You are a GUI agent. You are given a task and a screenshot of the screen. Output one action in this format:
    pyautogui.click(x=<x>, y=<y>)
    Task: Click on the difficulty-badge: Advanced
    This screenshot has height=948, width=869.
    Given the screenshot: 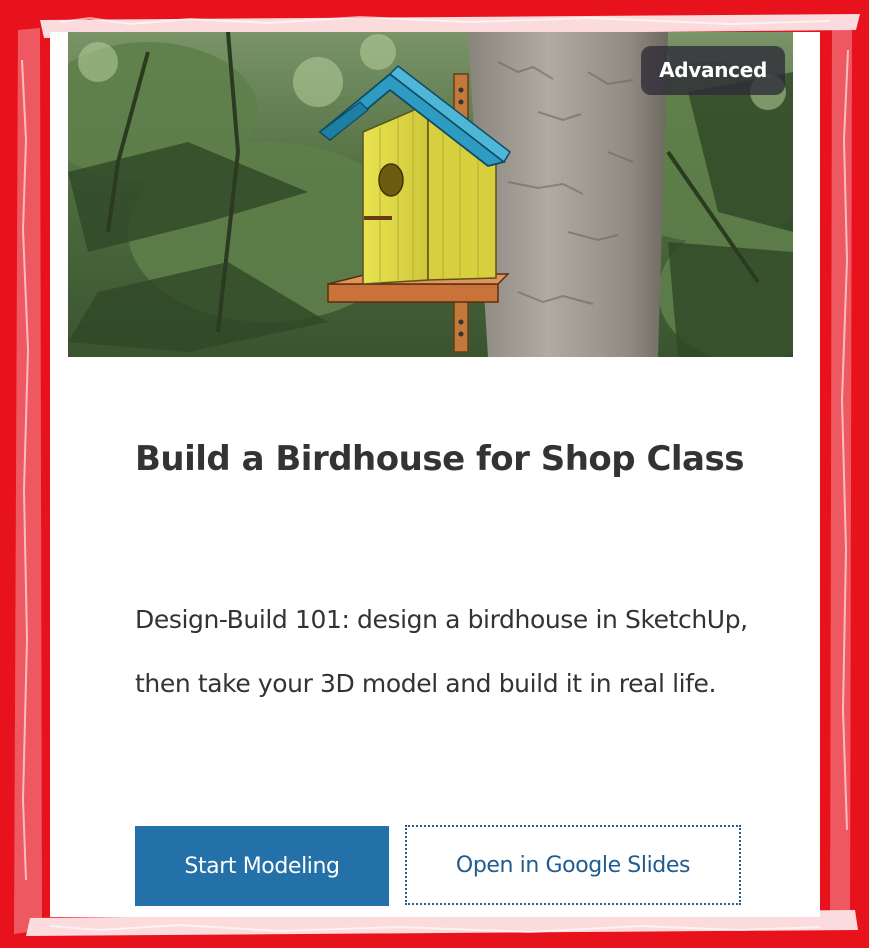 What is the action you would take?
    pyautogui.click(x=713, y=70)
    